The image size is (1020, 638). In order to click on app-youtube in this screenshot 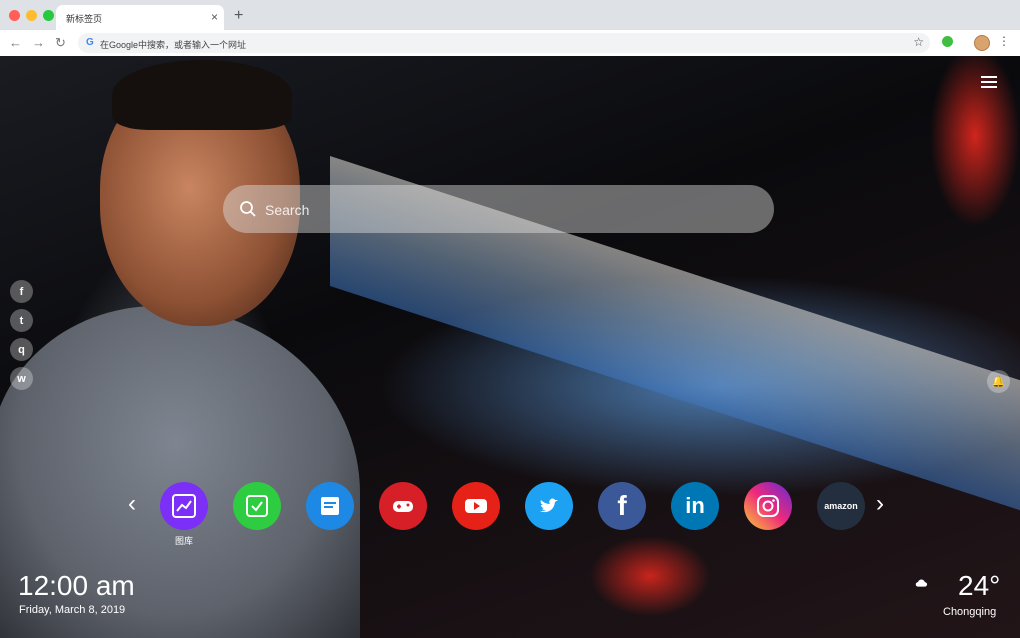, I will do `click(476, 506)`.